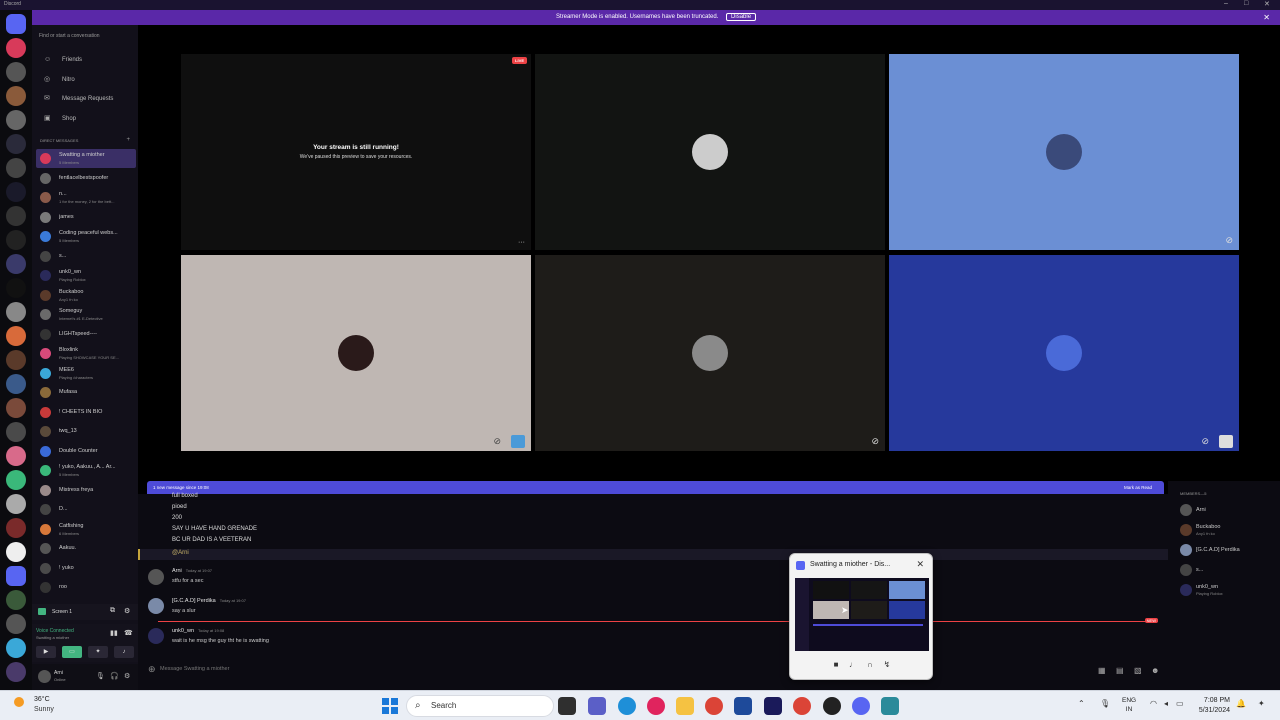 The image size is (1280, 720). I want to click on dm-item: ! CHEETS IN BIO, so click(86, 412).